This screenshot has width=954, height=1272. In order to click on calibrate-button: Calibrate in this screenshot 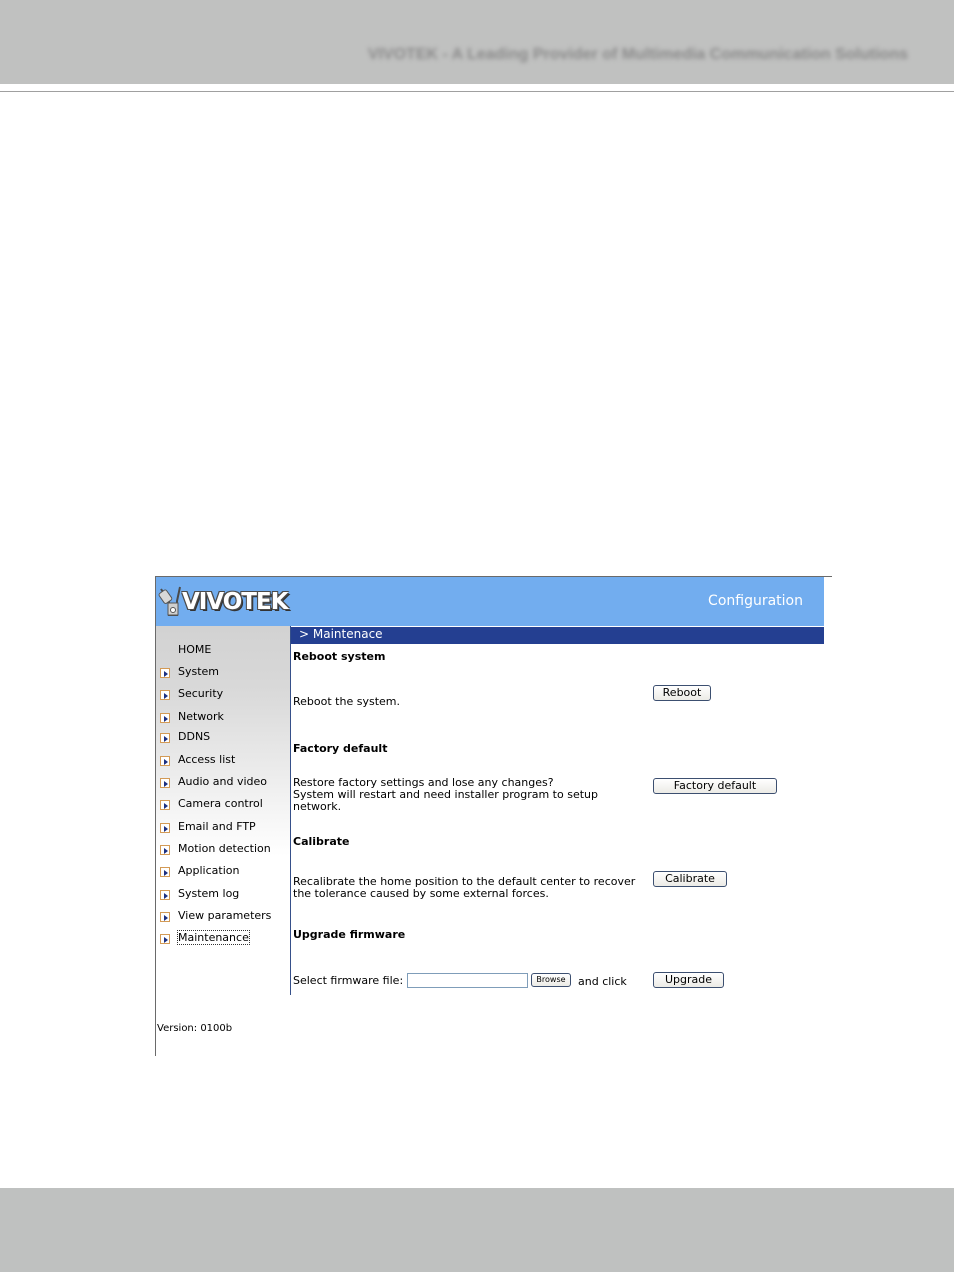, I will do `click(690, 879)`.